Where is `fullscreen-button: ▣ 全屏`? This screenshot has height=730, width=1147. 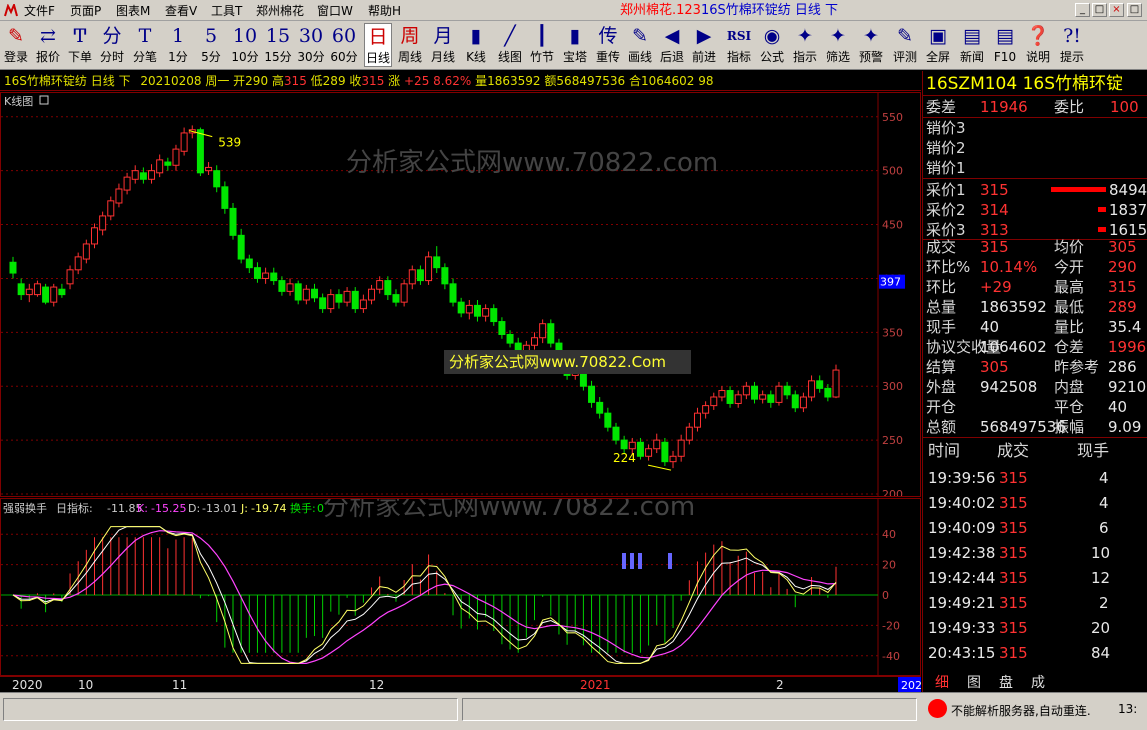 fullscreen-button: ▣ 全屏 is located at coordinates (938, 45).